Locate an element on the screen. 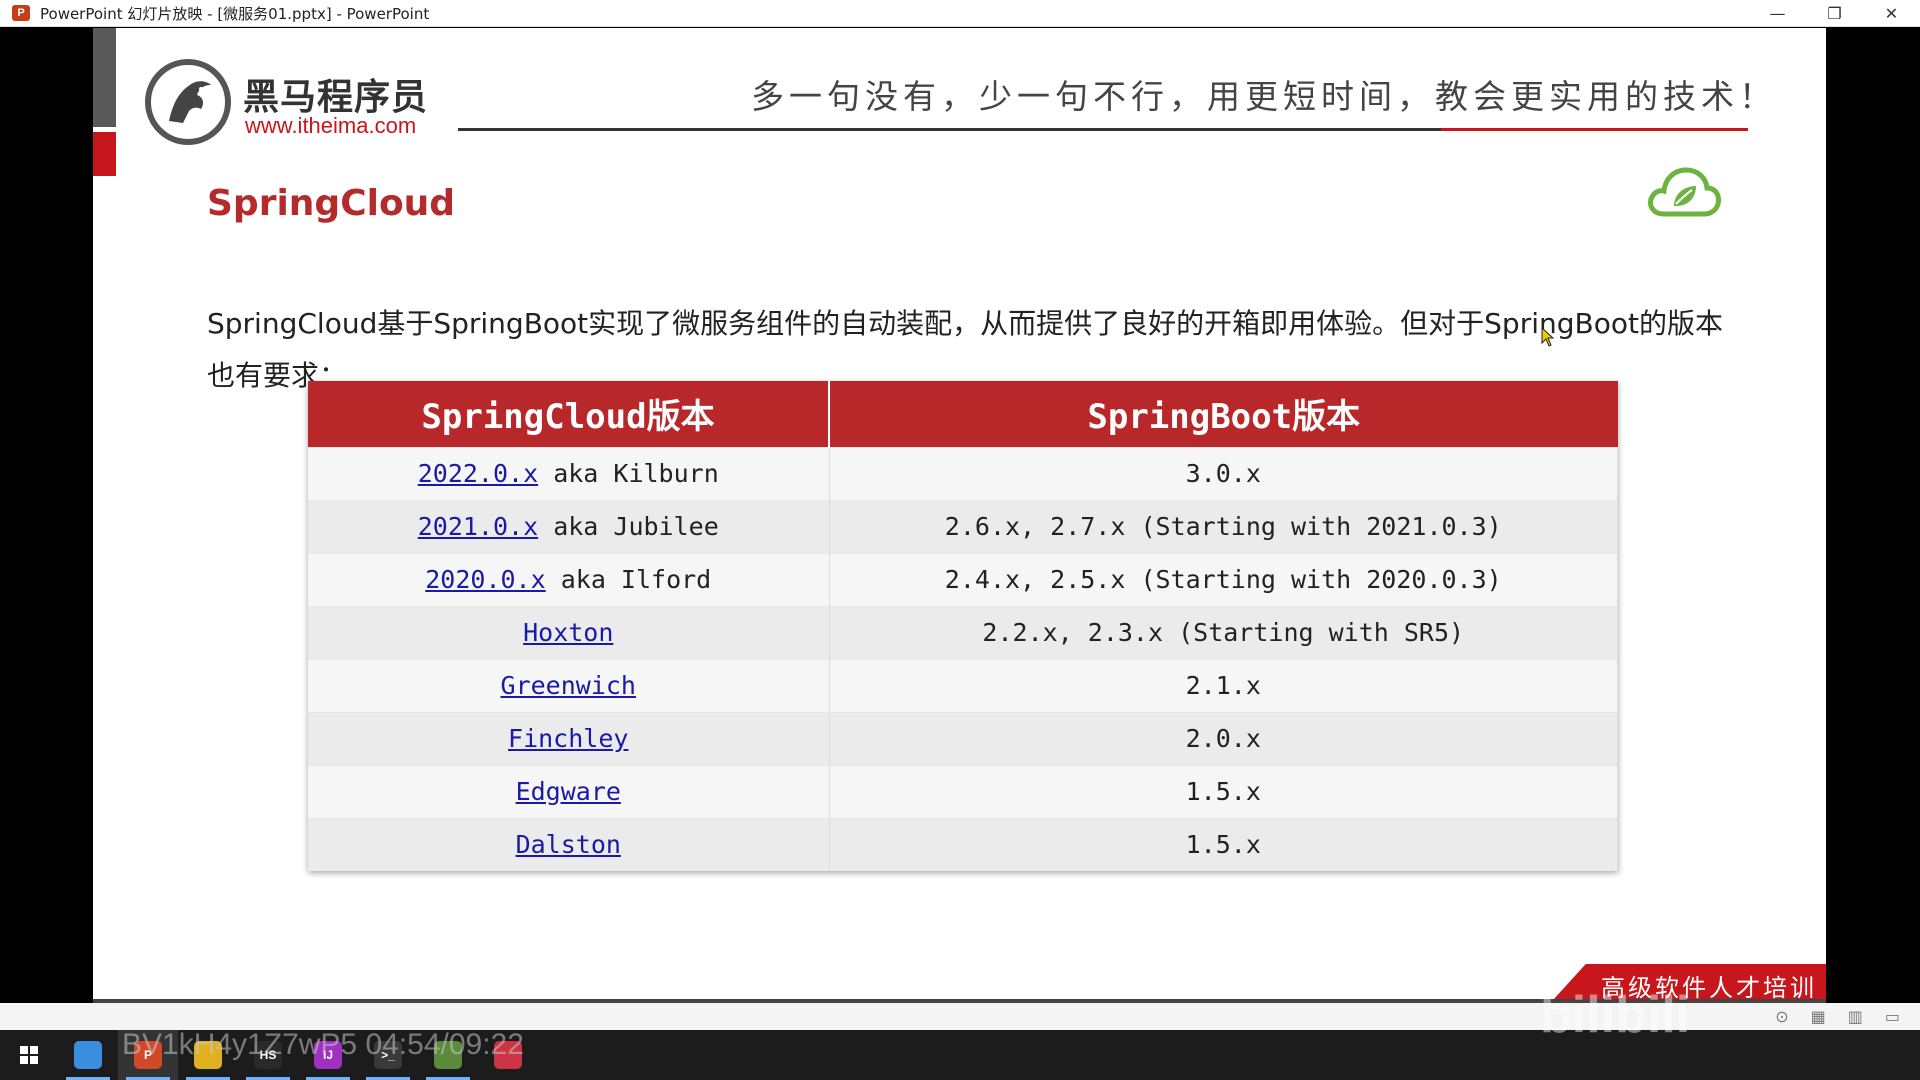 This screenshot has height=1080, width=1920. version-alias: aka Jubilee is located at coordinates (628, 526).